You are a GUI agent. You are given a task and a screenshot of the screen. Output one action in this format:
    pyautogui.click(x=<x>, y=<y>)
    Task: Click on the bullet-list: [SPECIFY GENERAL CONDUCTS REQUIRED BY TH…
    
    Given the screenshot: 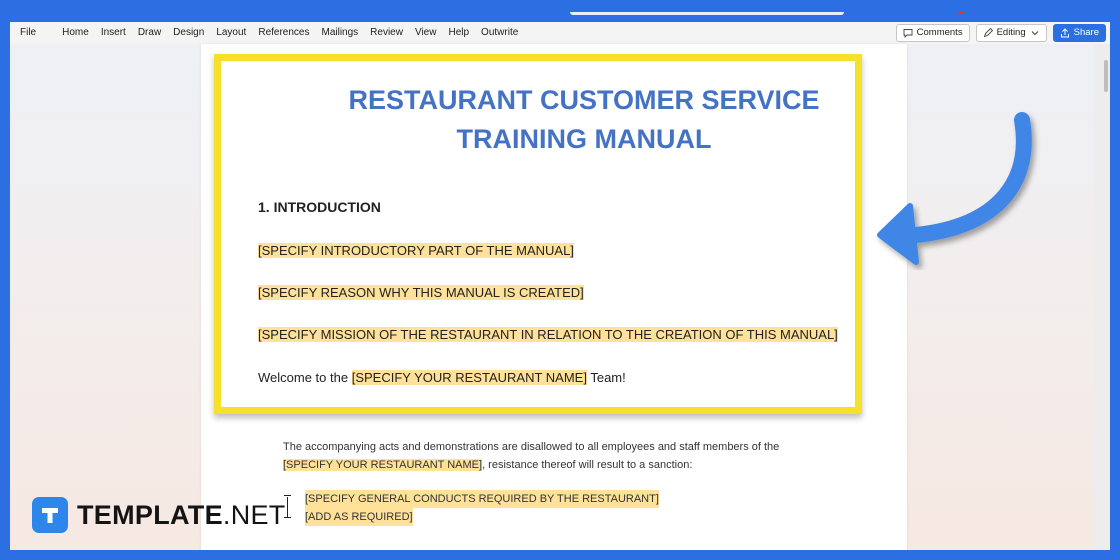 What is the action you would take?
    pyautogui.click(x=471, y=508)
    